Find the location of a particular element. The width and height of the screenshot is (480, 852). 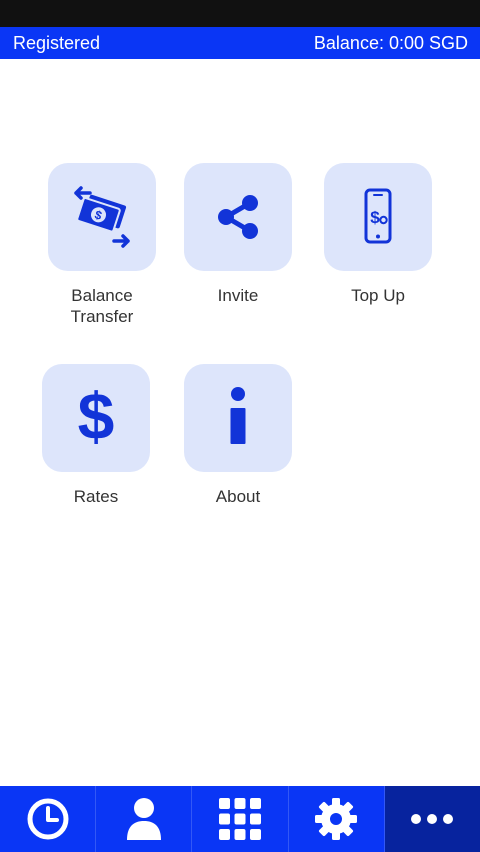

rates-label: Rates is located at coordinates (96, 496).